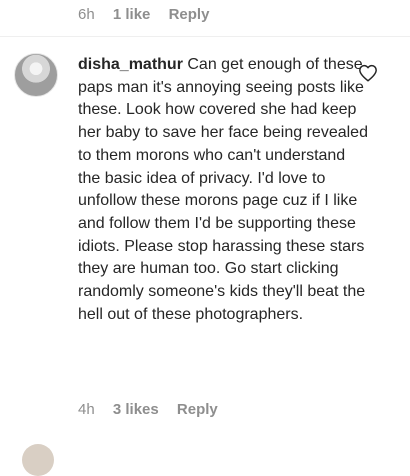 This screenshot has width=410, height=476. What do you see at coordinates (36, 75) in the screenshot?
I see `avatar` at bounding box center [36, 75].